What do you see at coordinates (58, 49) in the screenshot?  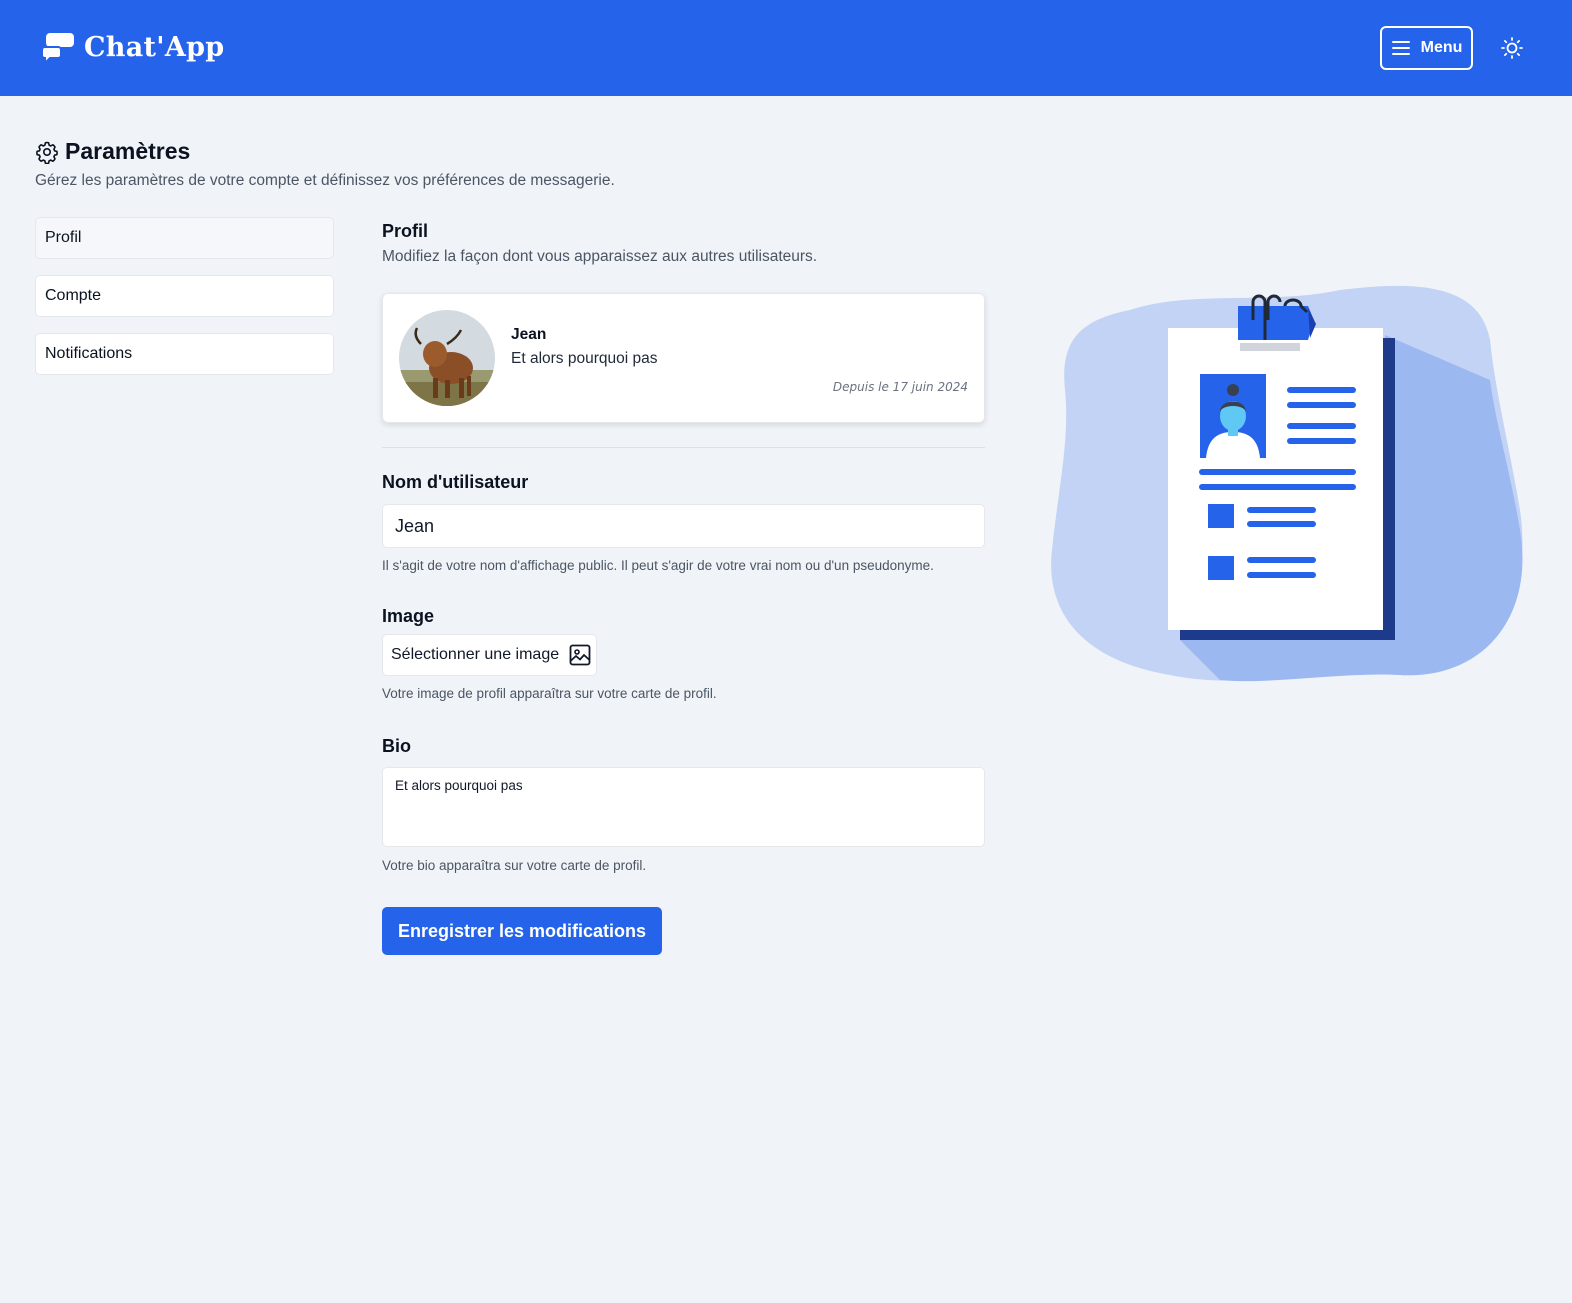 I see `chat-bubbles-icon` at bounding box center [58, 49].